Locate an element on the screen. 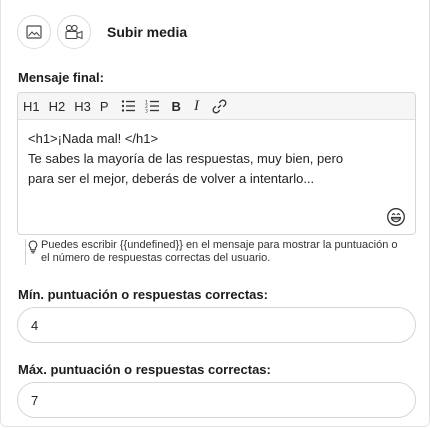  svg-text: 3 is located at coordinates (146, 111).